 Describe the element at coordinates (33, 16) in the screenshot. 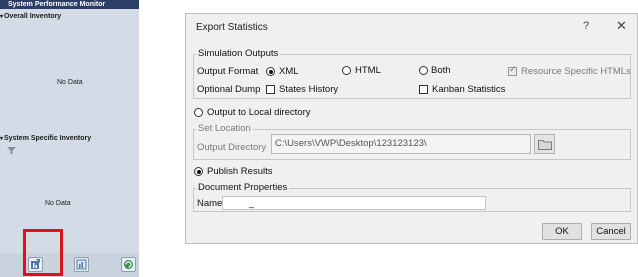

I see `overall-inventory-label: Overall Inventory` at that location.